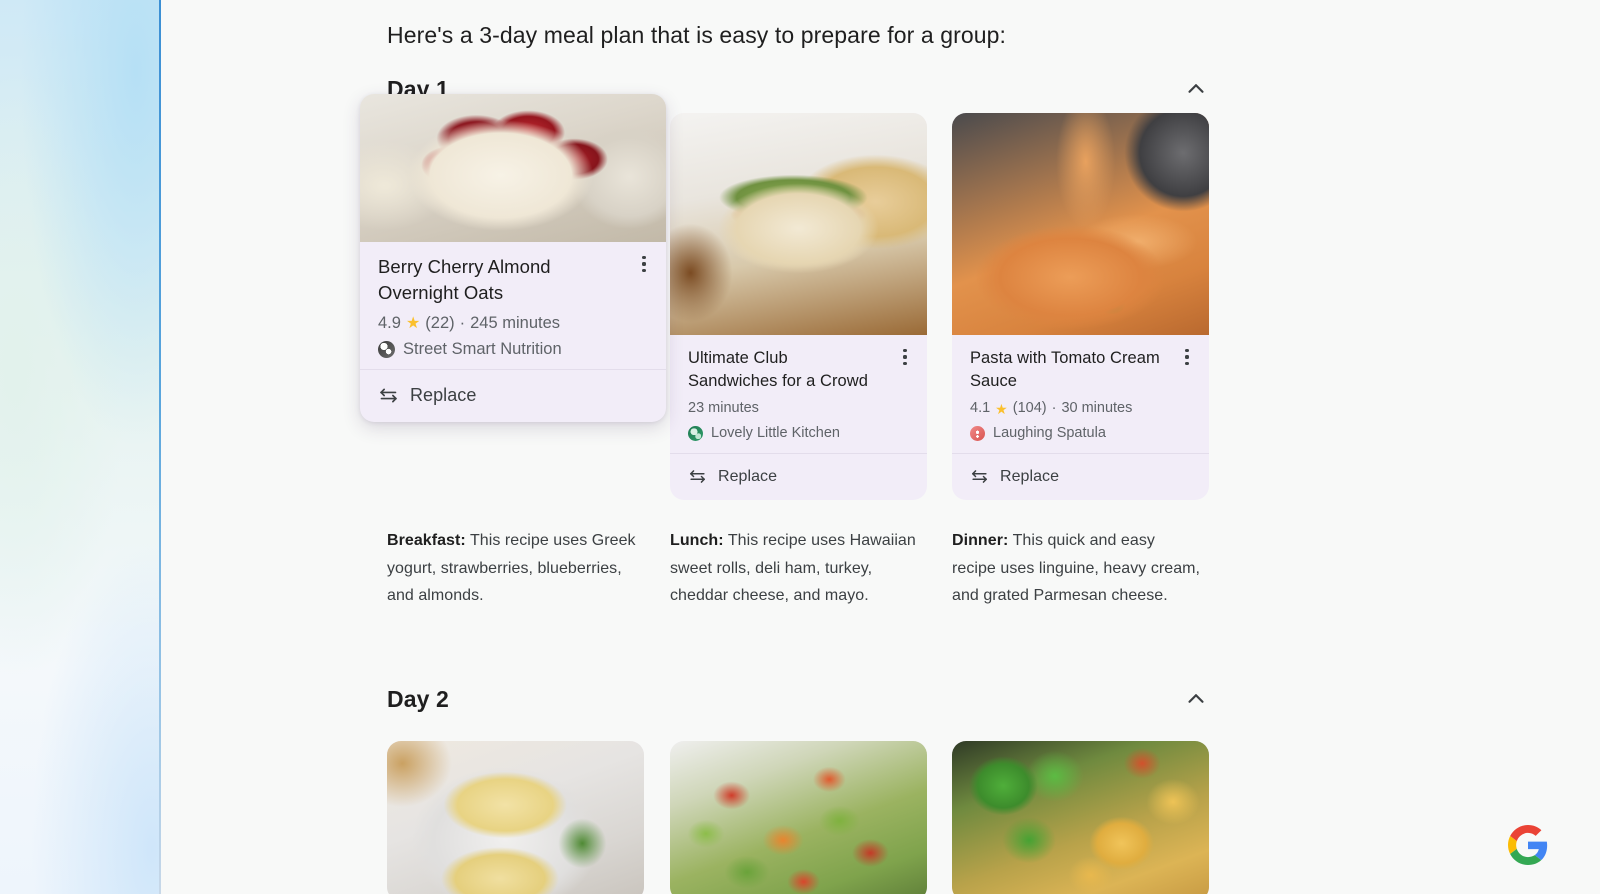 This screenshot has height=894, width=1600. I want to click on recipe-image-overnight-oats, so click(513, 168).